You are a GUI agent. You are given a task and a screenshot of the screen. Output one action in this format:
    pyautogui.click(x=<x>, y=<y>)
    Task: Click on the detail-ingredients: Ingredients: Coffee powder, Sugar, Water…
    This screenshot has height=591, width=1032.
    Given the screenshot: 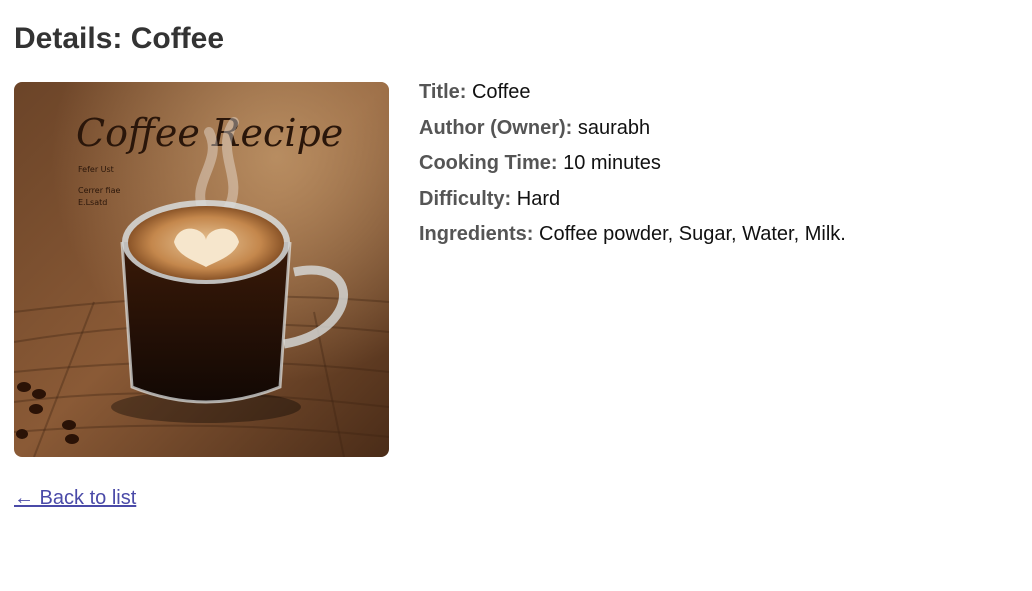 What is the action you would take?
    pyautogui.click(x=632, y=234)
    